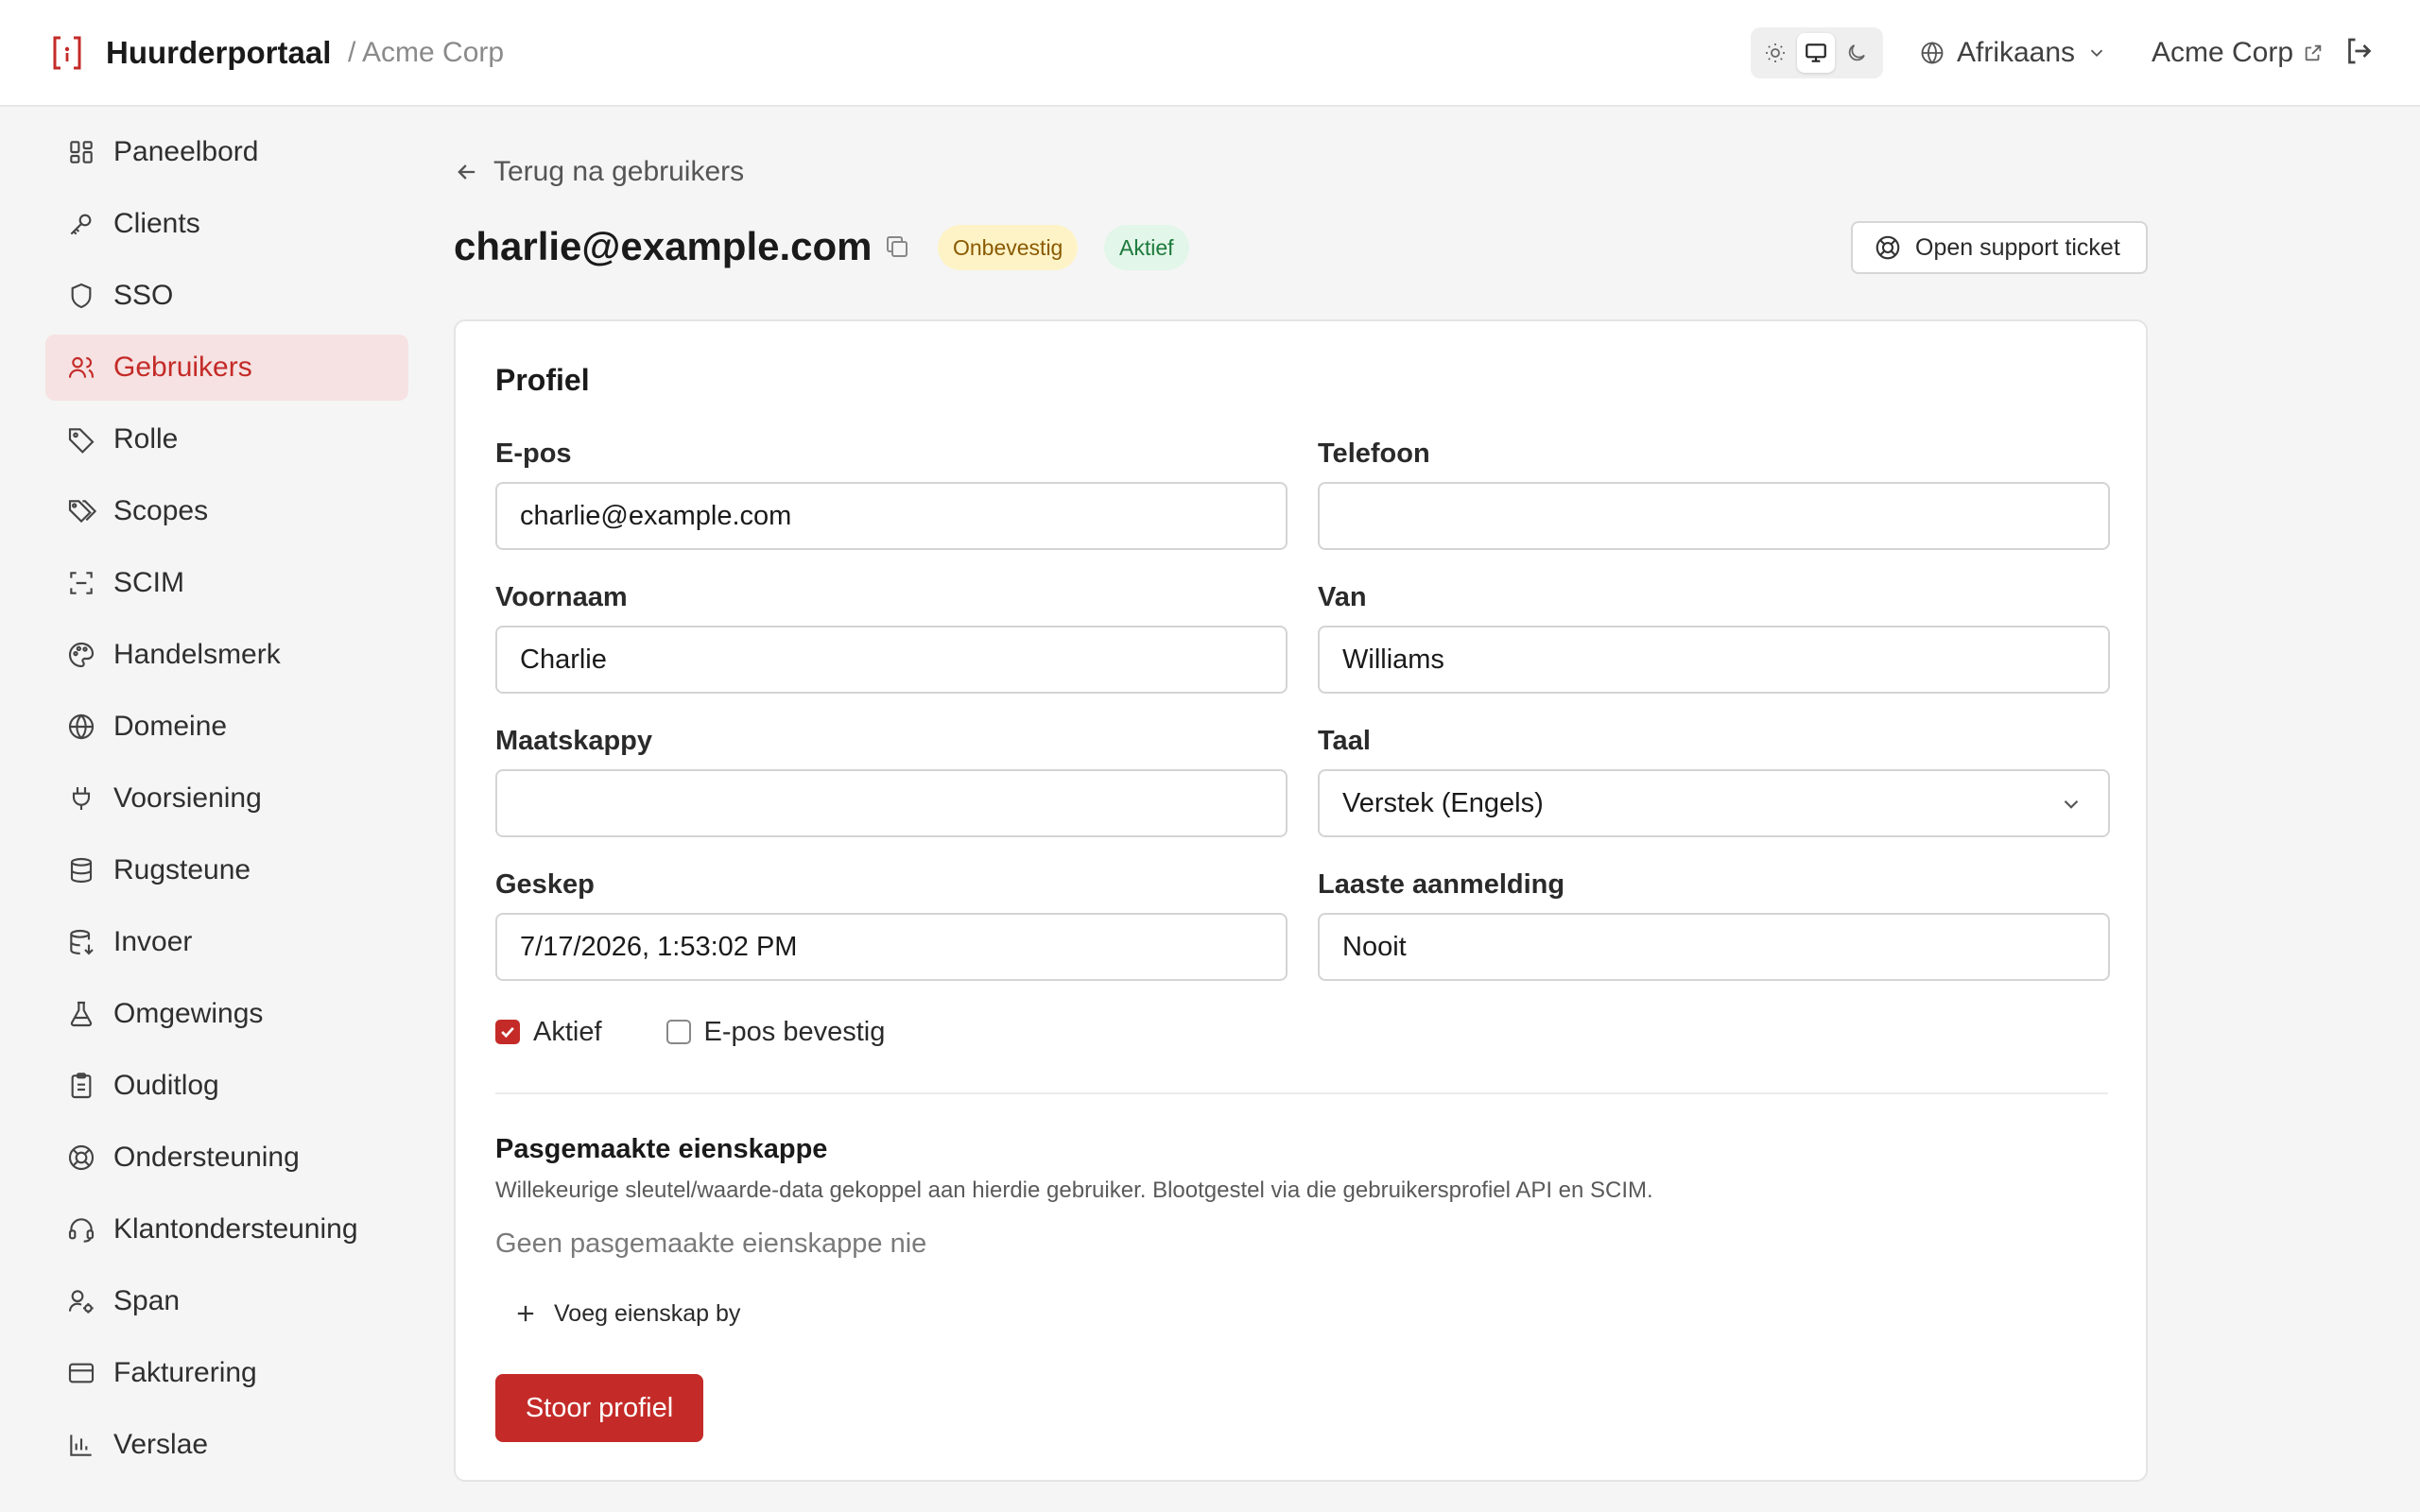 The image size is (2420, 1512). Describe the element at coordinates (1441, 884) in the screenshot. I see `last-login-label: Laaste aanmelding` at that location.